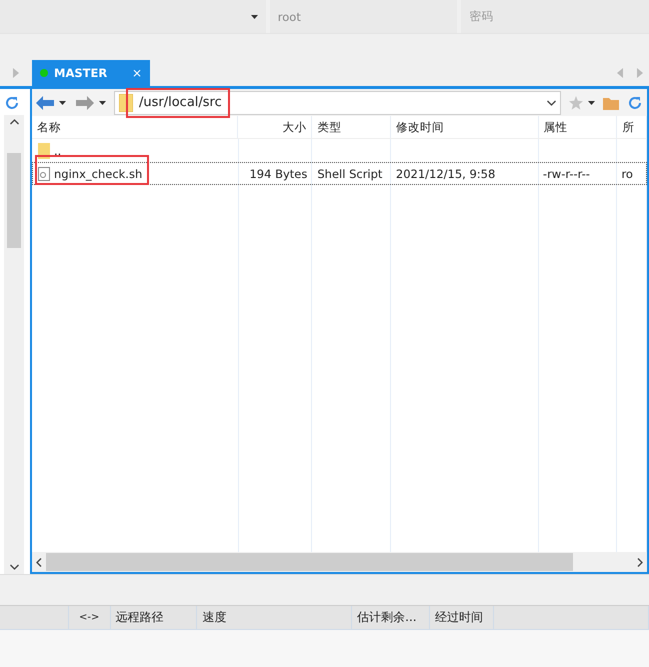 The image size is (649, 667). Describe the element at coordinates (551, 103) in the screenshot. I see `dropdown-chevron-icon` at that location.